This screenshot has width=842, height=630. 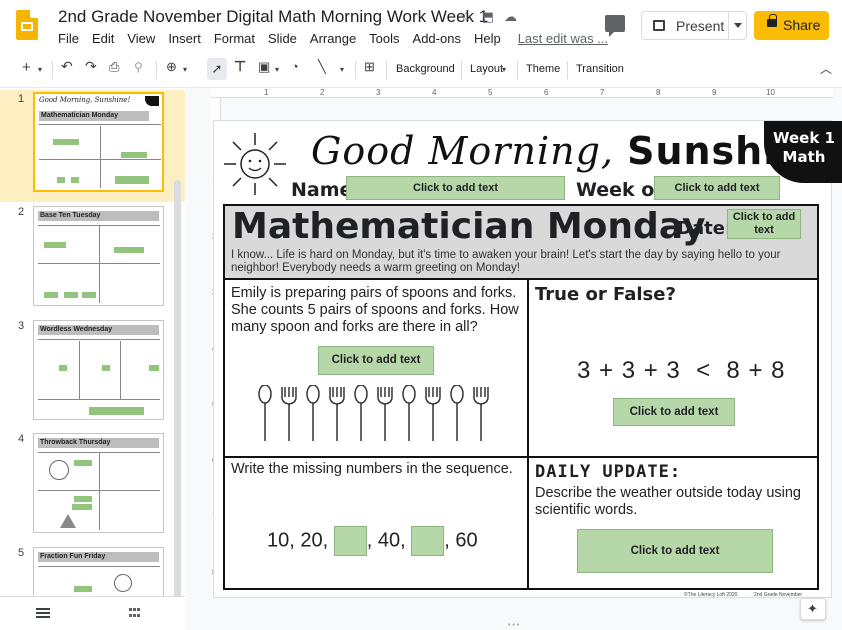 I want to click on theme-button: Theme, so click(x=543, y=69).